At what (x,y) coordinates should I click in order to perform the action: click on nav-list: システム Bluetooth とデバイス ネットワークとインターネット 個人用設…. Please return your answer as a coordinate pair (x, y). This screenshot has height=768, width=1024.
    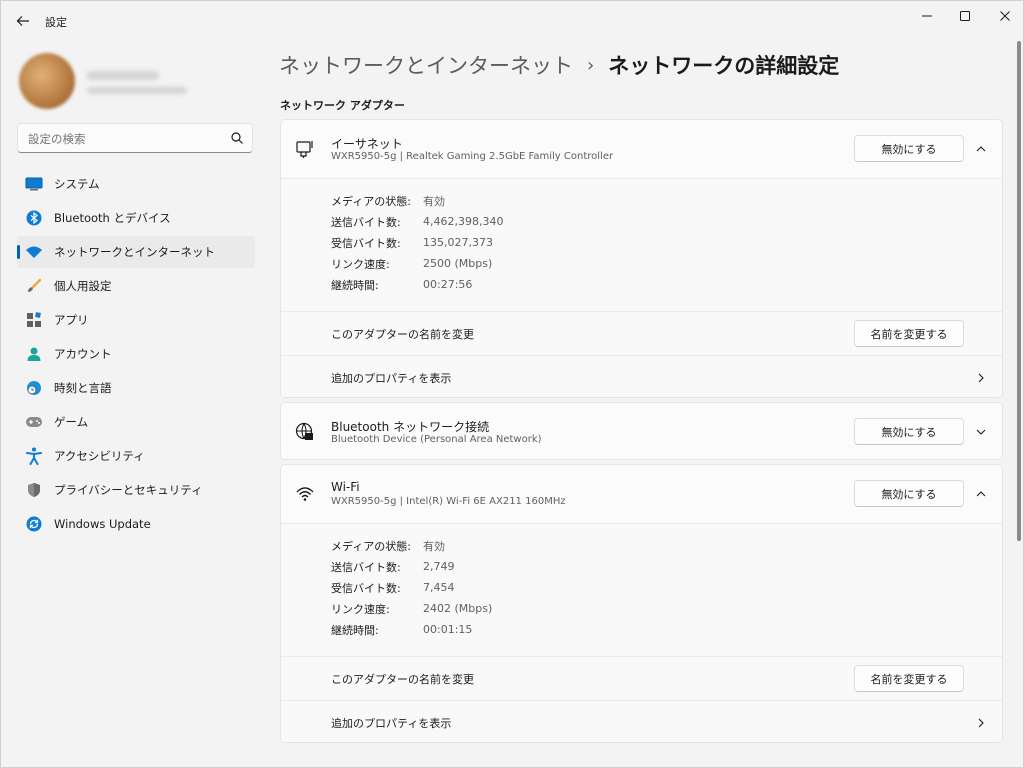
    Looking at the image, I should click on (136, 355).